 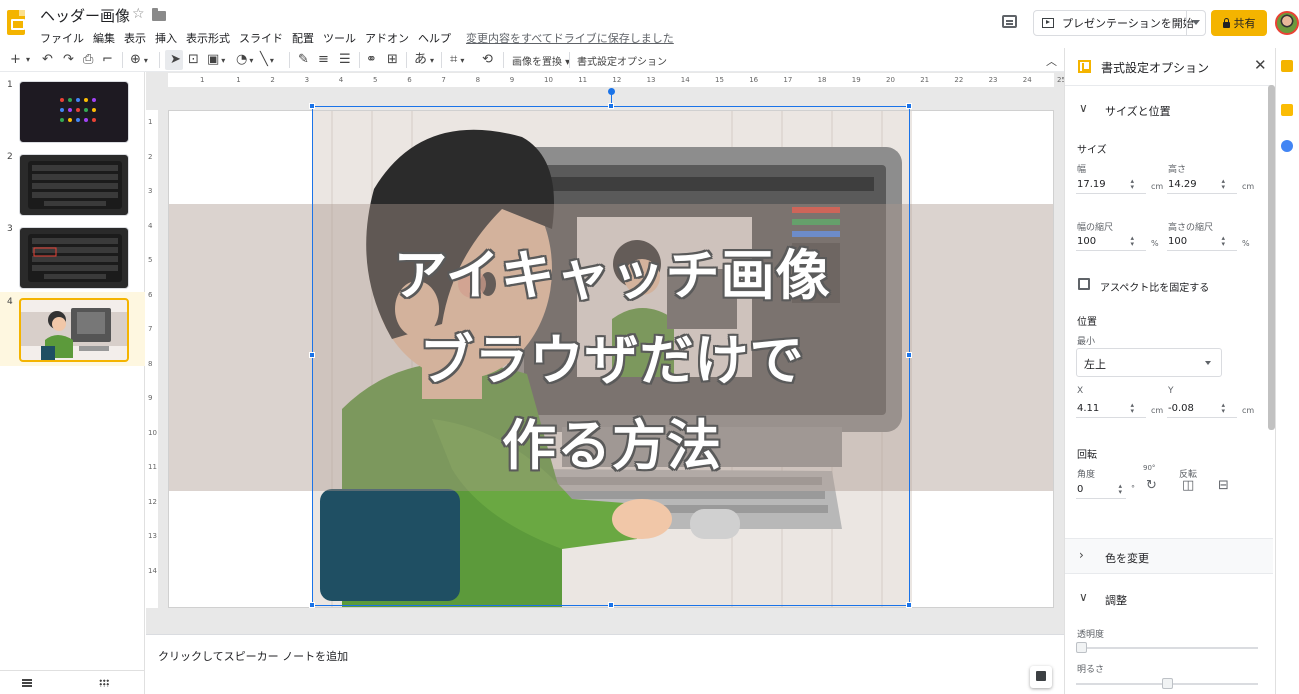 What do you see at coordinates (925, 80) in the screenshot?
I see `ruler-tick-label: 21` at bounding box center [925, 80].